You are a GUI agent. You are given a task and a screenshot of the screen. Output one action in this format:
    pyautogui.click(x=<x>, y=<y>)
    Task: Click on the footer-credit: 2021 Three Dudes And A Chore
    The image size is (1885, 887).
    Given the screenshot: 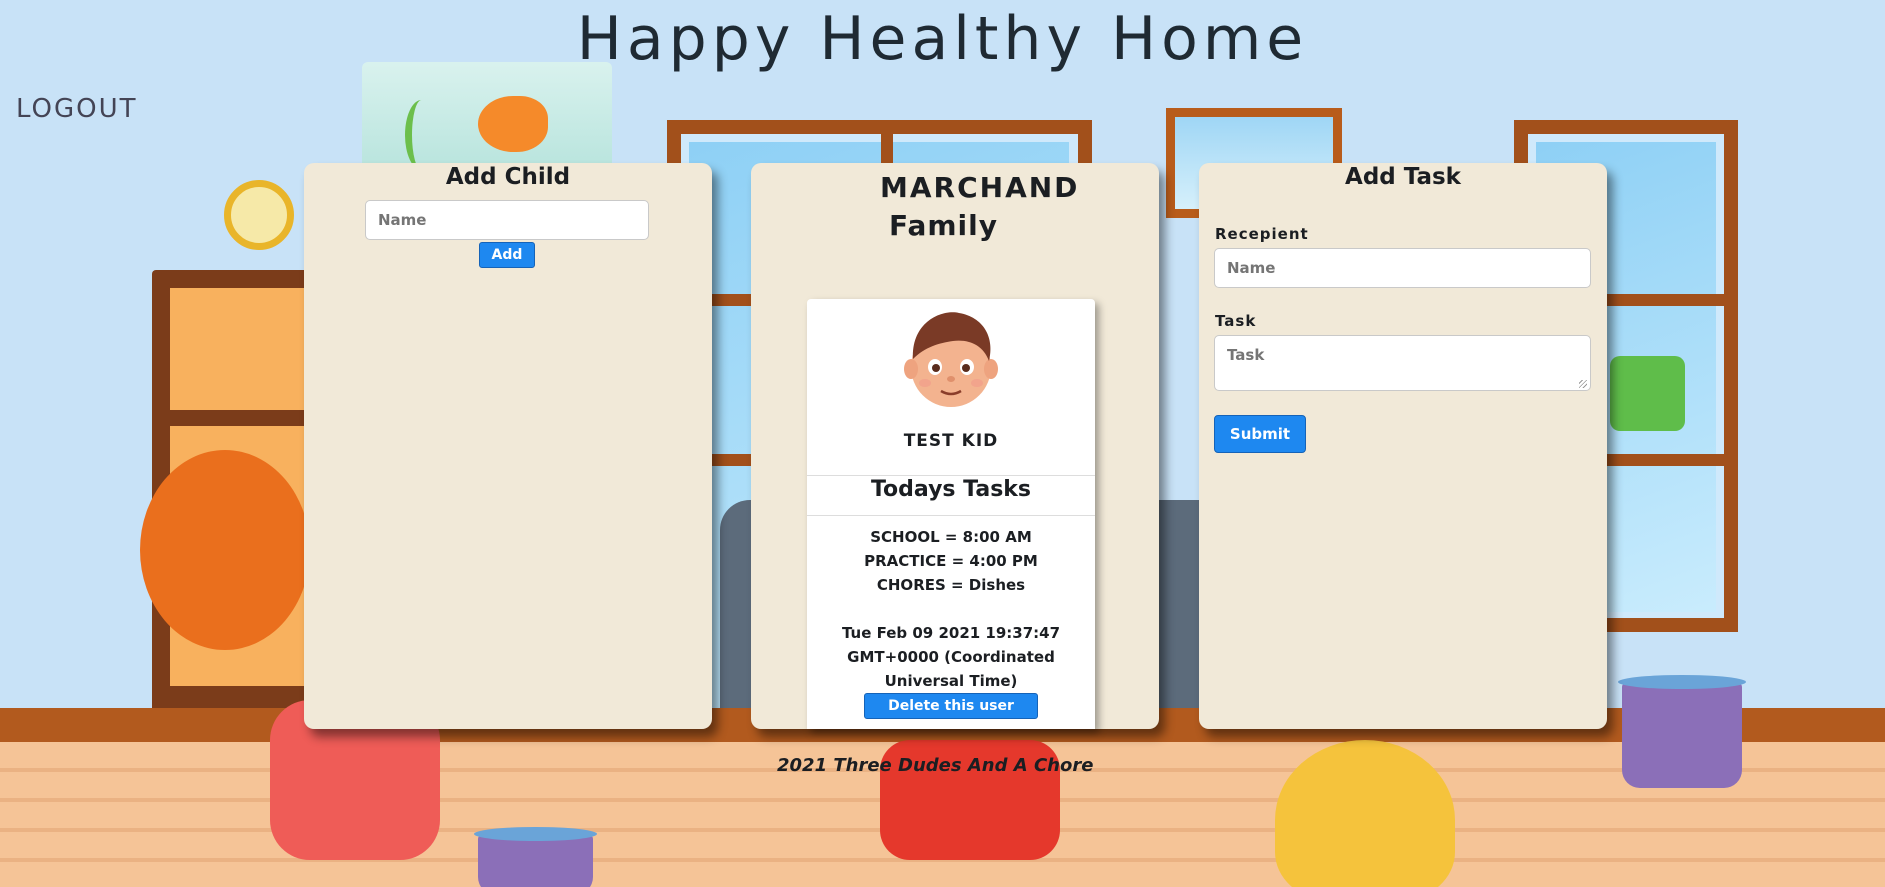 What is the action you would take?
    pyautogui.click(x=935, y=765)
    